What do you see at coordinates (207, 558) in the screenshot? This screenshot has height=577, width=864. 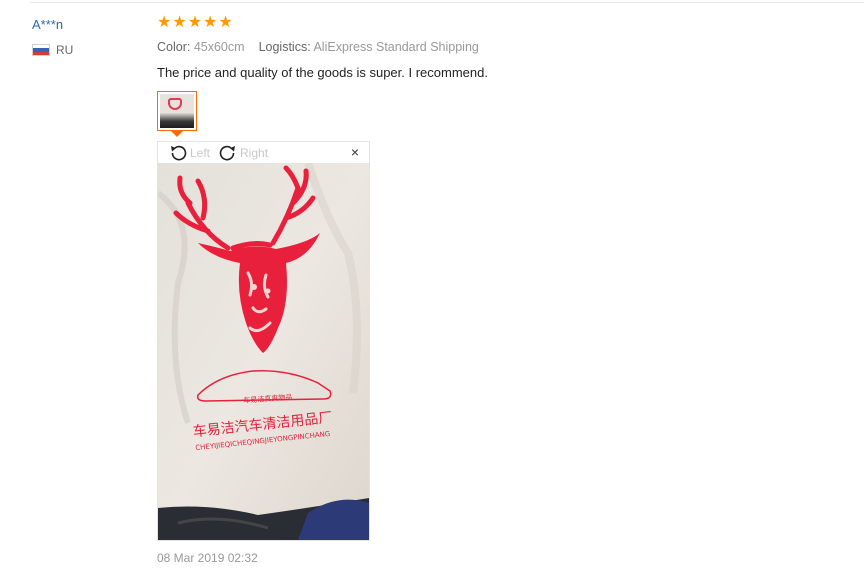 I see `review-date: 08 Mar 2019 02:32` at bounding box center [207, 558].